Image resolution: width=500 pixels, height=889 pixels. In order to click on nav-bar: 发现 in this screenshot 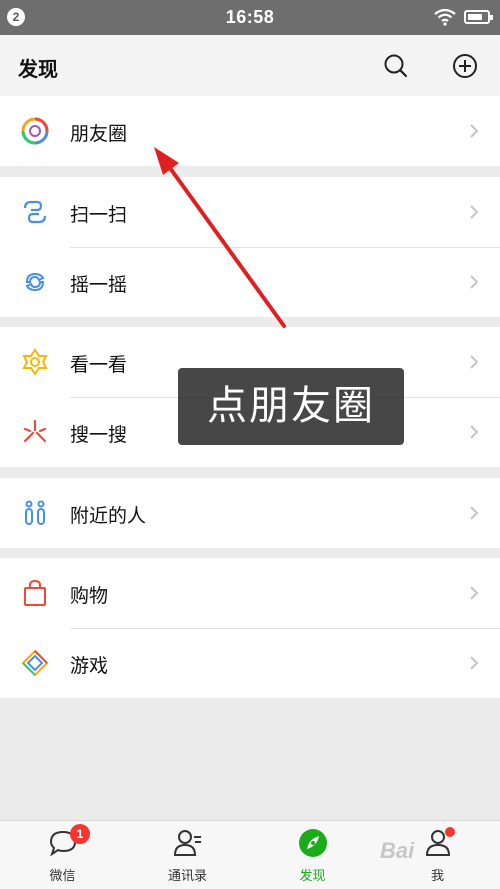, I will do `click(250, 65)`.